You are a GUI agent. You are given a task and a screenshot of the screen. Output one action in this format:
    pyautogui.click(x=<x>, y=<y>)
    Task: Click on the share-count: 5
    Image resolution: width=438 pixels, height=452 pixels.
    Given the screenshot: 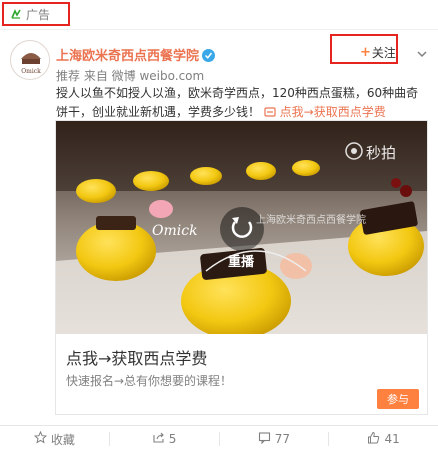 What is the action you would take?
    pyautogui.click(x=172, y=439)
    